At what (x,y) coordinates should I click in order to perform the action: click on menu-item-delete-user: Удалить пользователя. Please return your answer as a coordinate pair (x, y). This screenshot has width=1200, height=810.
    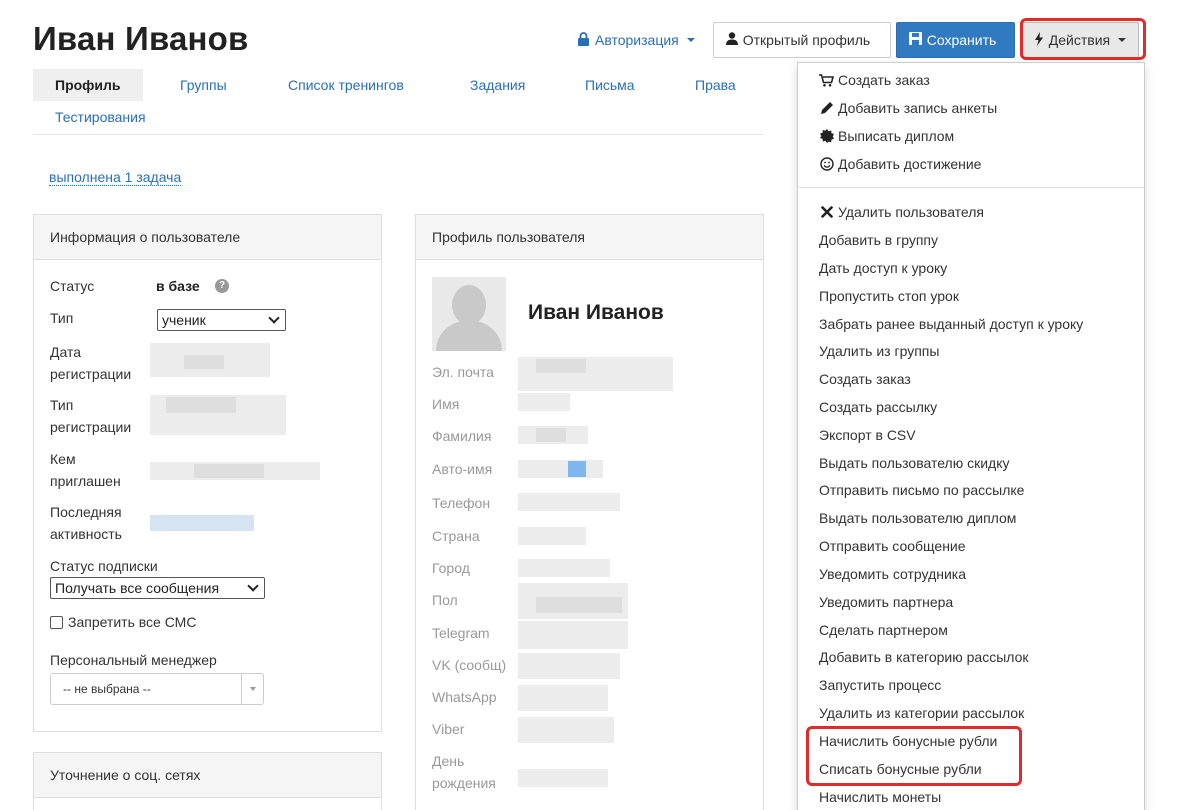
    Looking at the image, I should click on (901, 212).